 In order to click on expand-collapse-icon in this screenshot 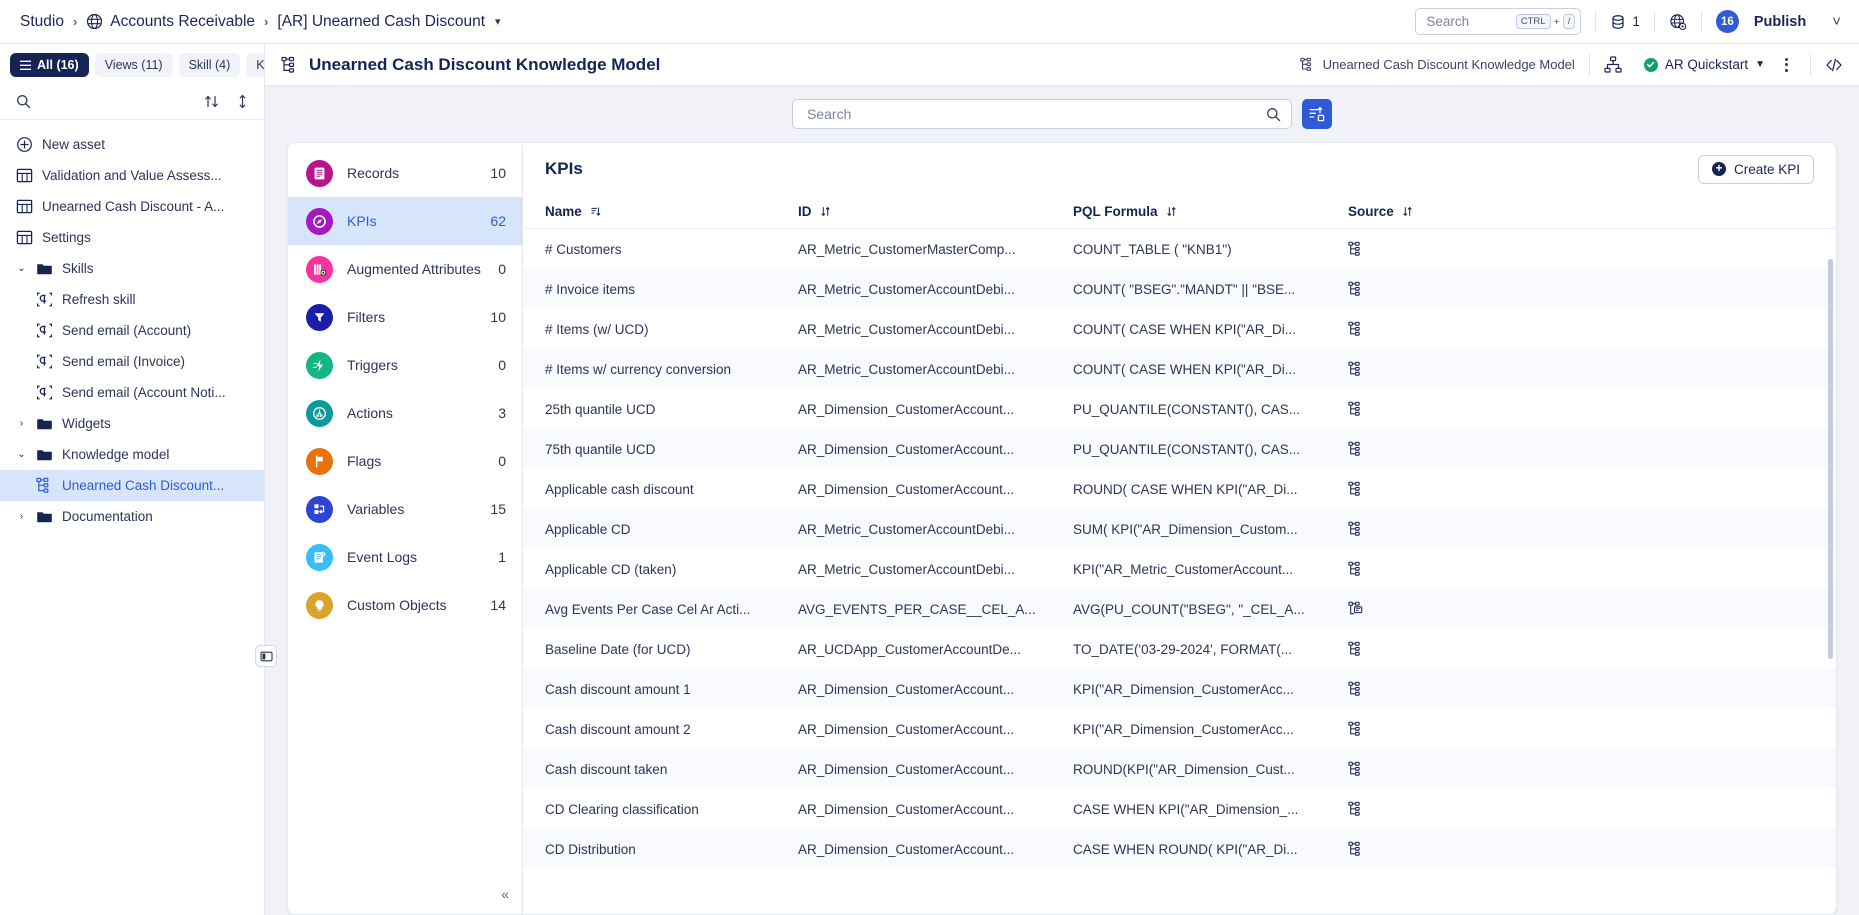, I will do `click(242, 101)`.